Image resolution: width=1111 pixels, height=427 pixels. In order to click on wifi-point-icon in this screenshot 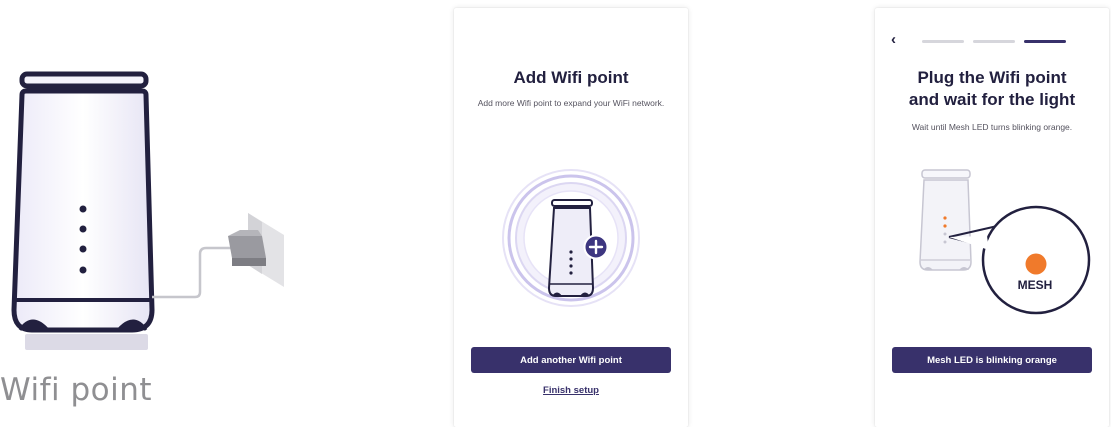, I will do `click(571, 238)`.